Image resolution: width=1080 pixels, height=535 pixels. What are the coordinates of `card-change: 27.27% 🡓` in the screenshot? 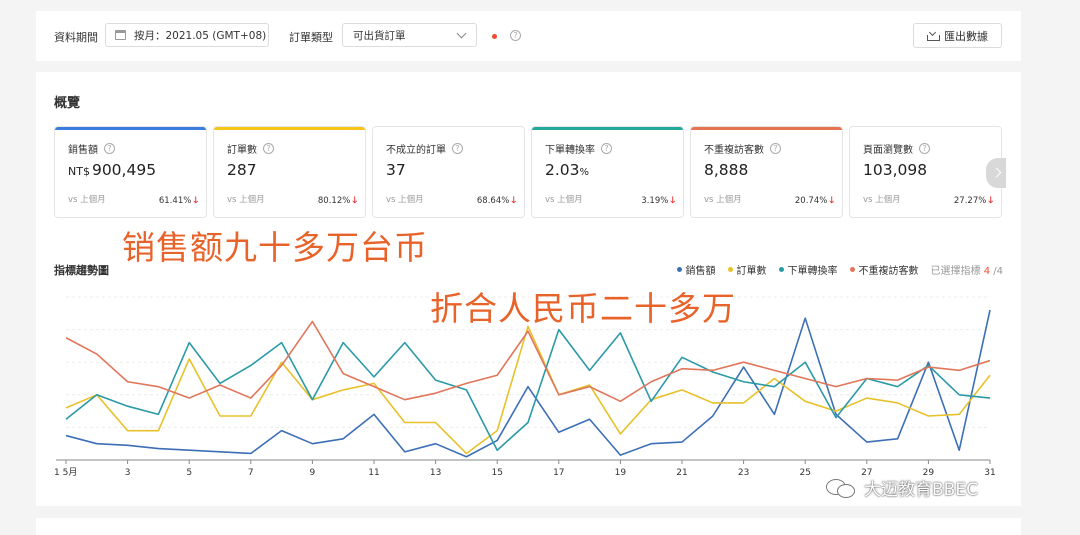 It's located at (973, 201).